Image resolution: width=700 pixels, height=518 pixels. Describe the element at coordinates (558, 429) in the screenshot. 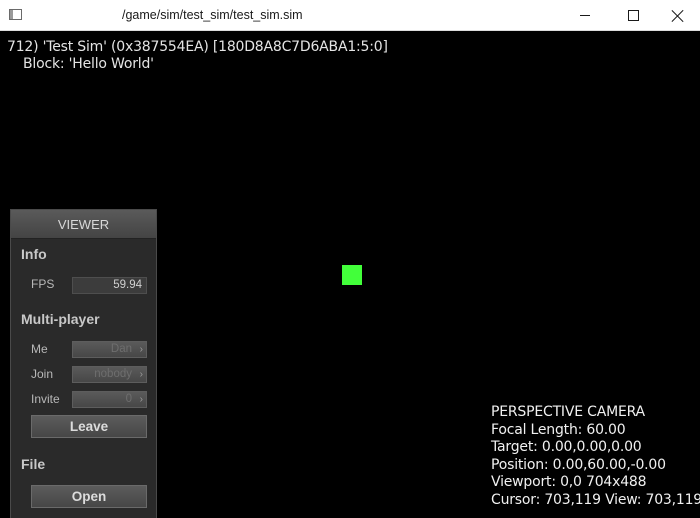

I see `camera-focal-length: Focal Length: 60.00` at that location.